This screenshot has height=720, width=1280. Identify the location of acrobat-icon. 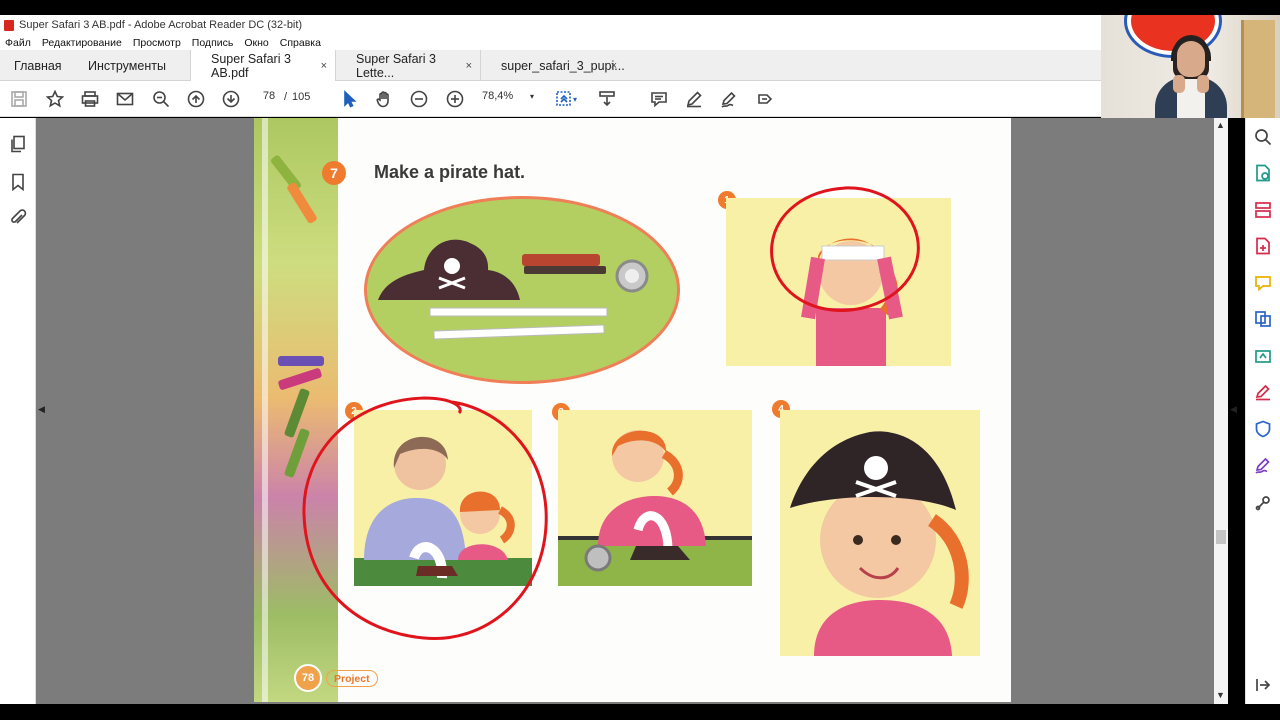
(9, 25).